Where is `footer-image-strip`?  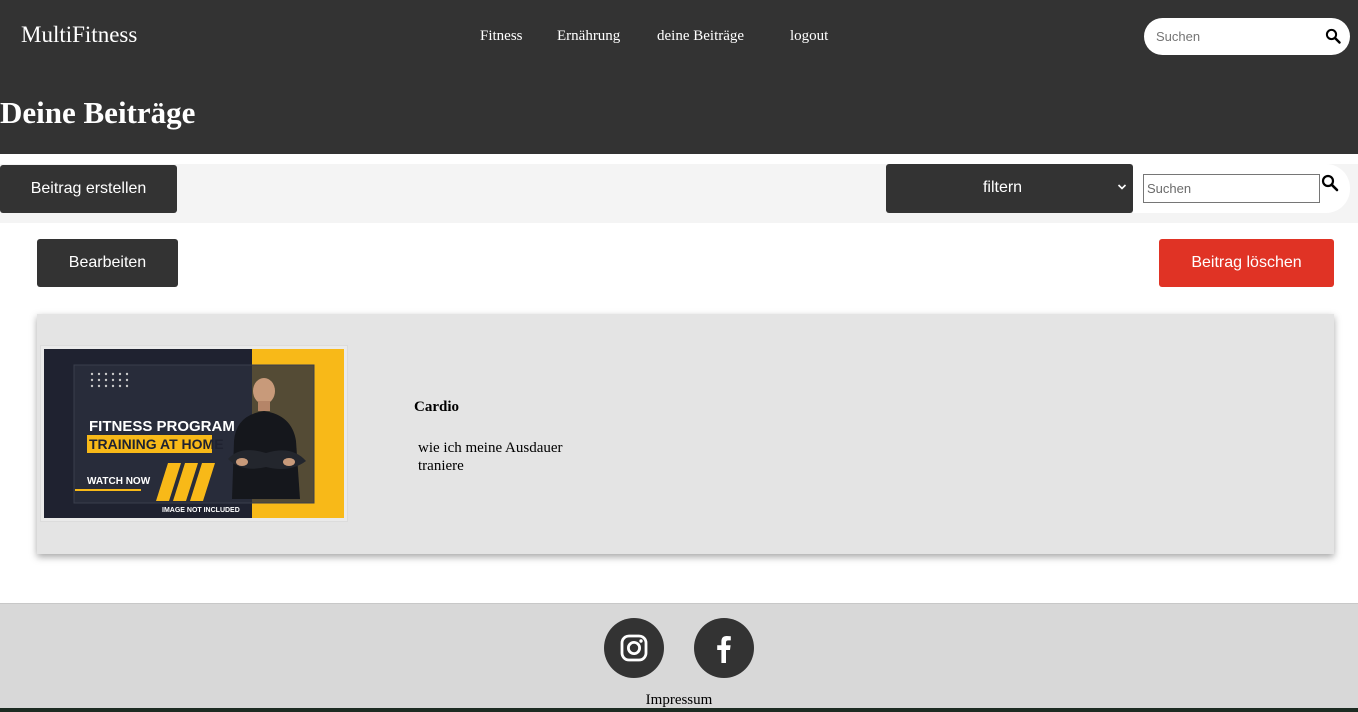 footer-image-strip is located at coordinates (679, 710).